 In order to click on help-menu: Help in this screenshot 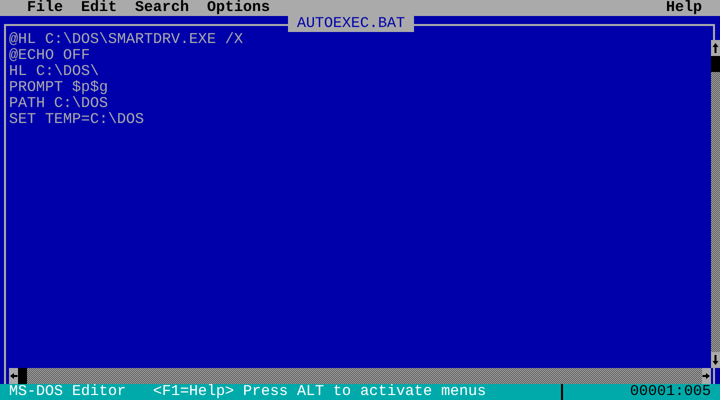, I will do `click(683, 8)`.